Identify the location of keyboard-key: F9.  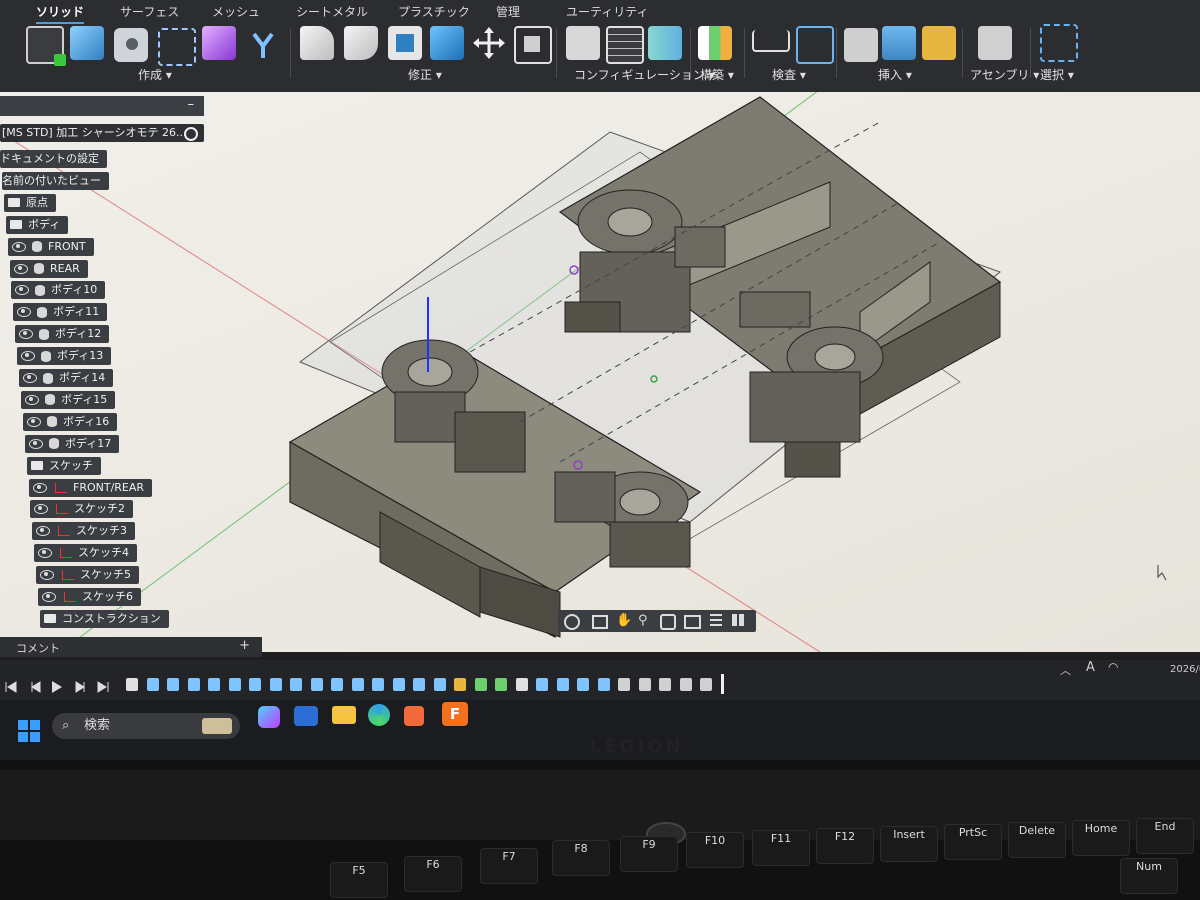
(649, 854).